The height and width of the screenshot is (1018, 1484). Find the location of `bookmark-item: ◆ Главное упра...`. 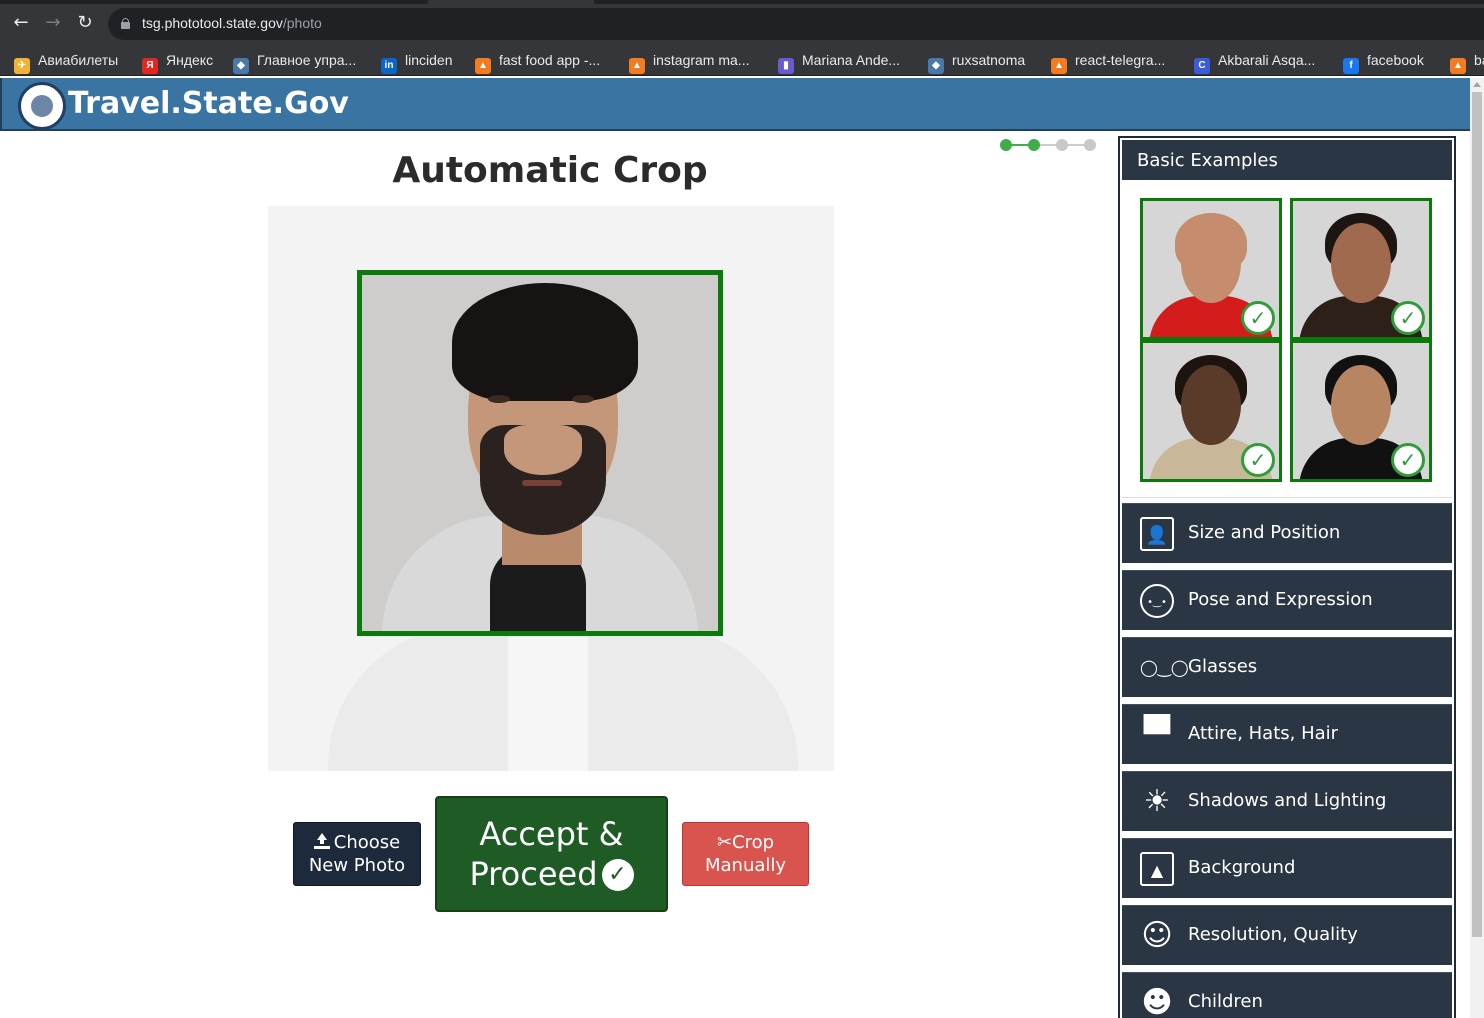

bookmark-item: ◆ Главное упра... is located at coordinates (295, 62).